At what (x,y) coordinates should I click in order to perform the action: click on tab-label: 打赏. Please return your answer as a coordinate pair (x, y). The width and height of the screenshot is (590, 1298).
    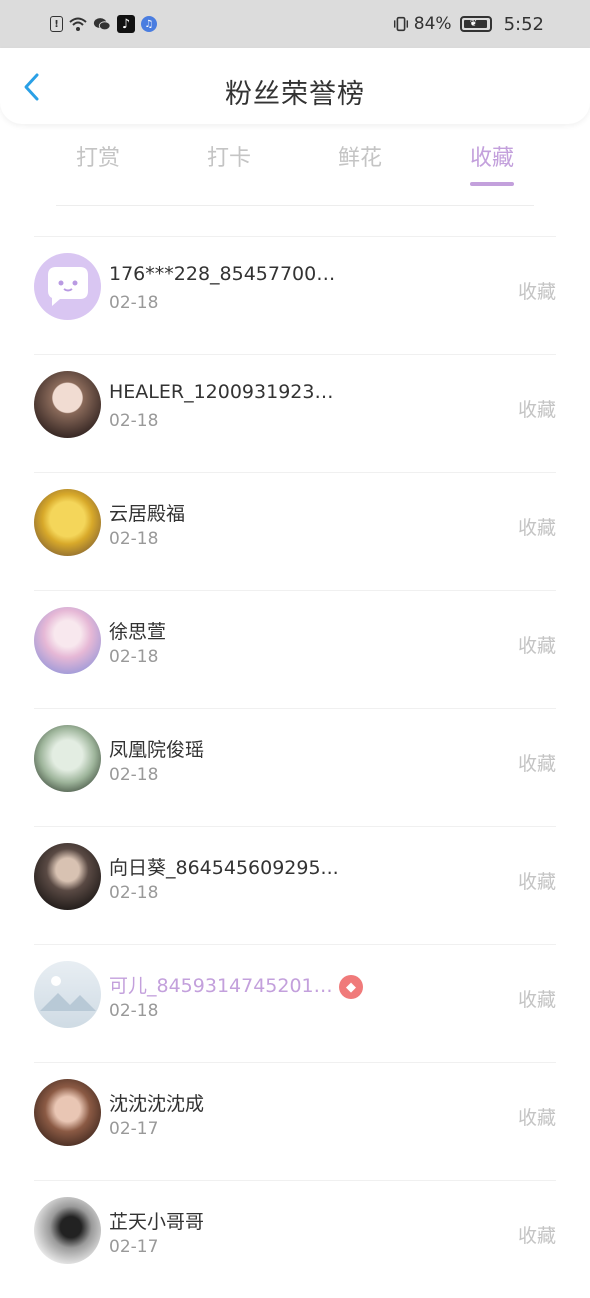
    Looking at the image, I should click on (97, 158).